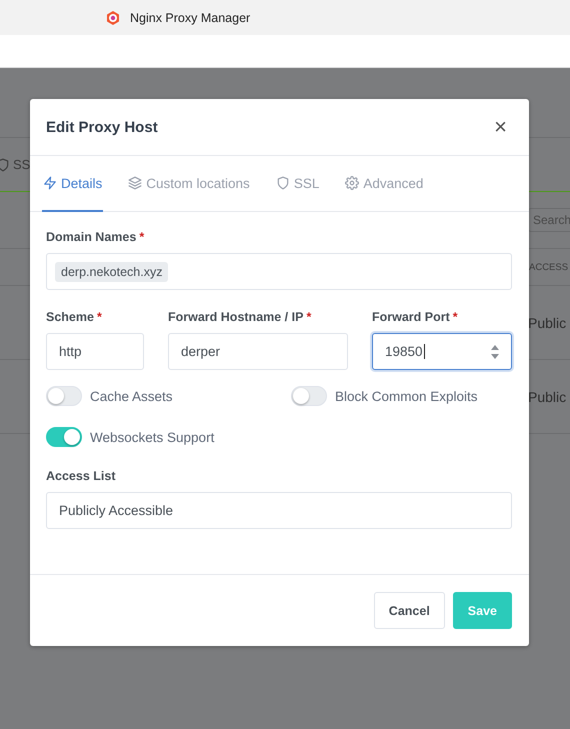 The width and height of the screenshot is (570, 729). Describe the element at coordinates (549, 267) in the screenshot. I see `background-column-header: ACCESS` at that location.